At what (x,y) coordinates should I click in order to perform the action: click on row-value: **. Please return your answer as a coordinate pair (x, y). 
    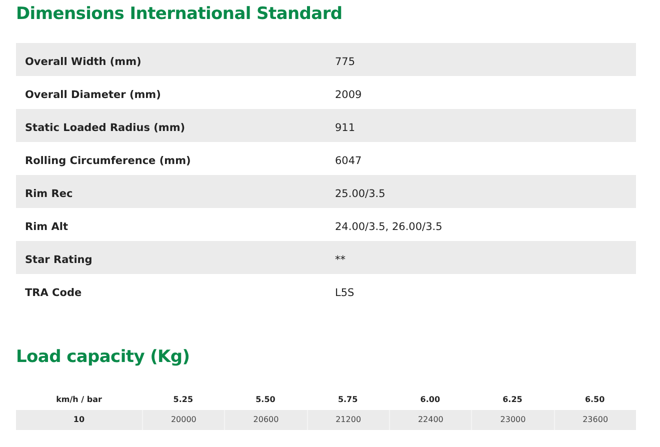
    Looking at the image, I should click on (340, 260).